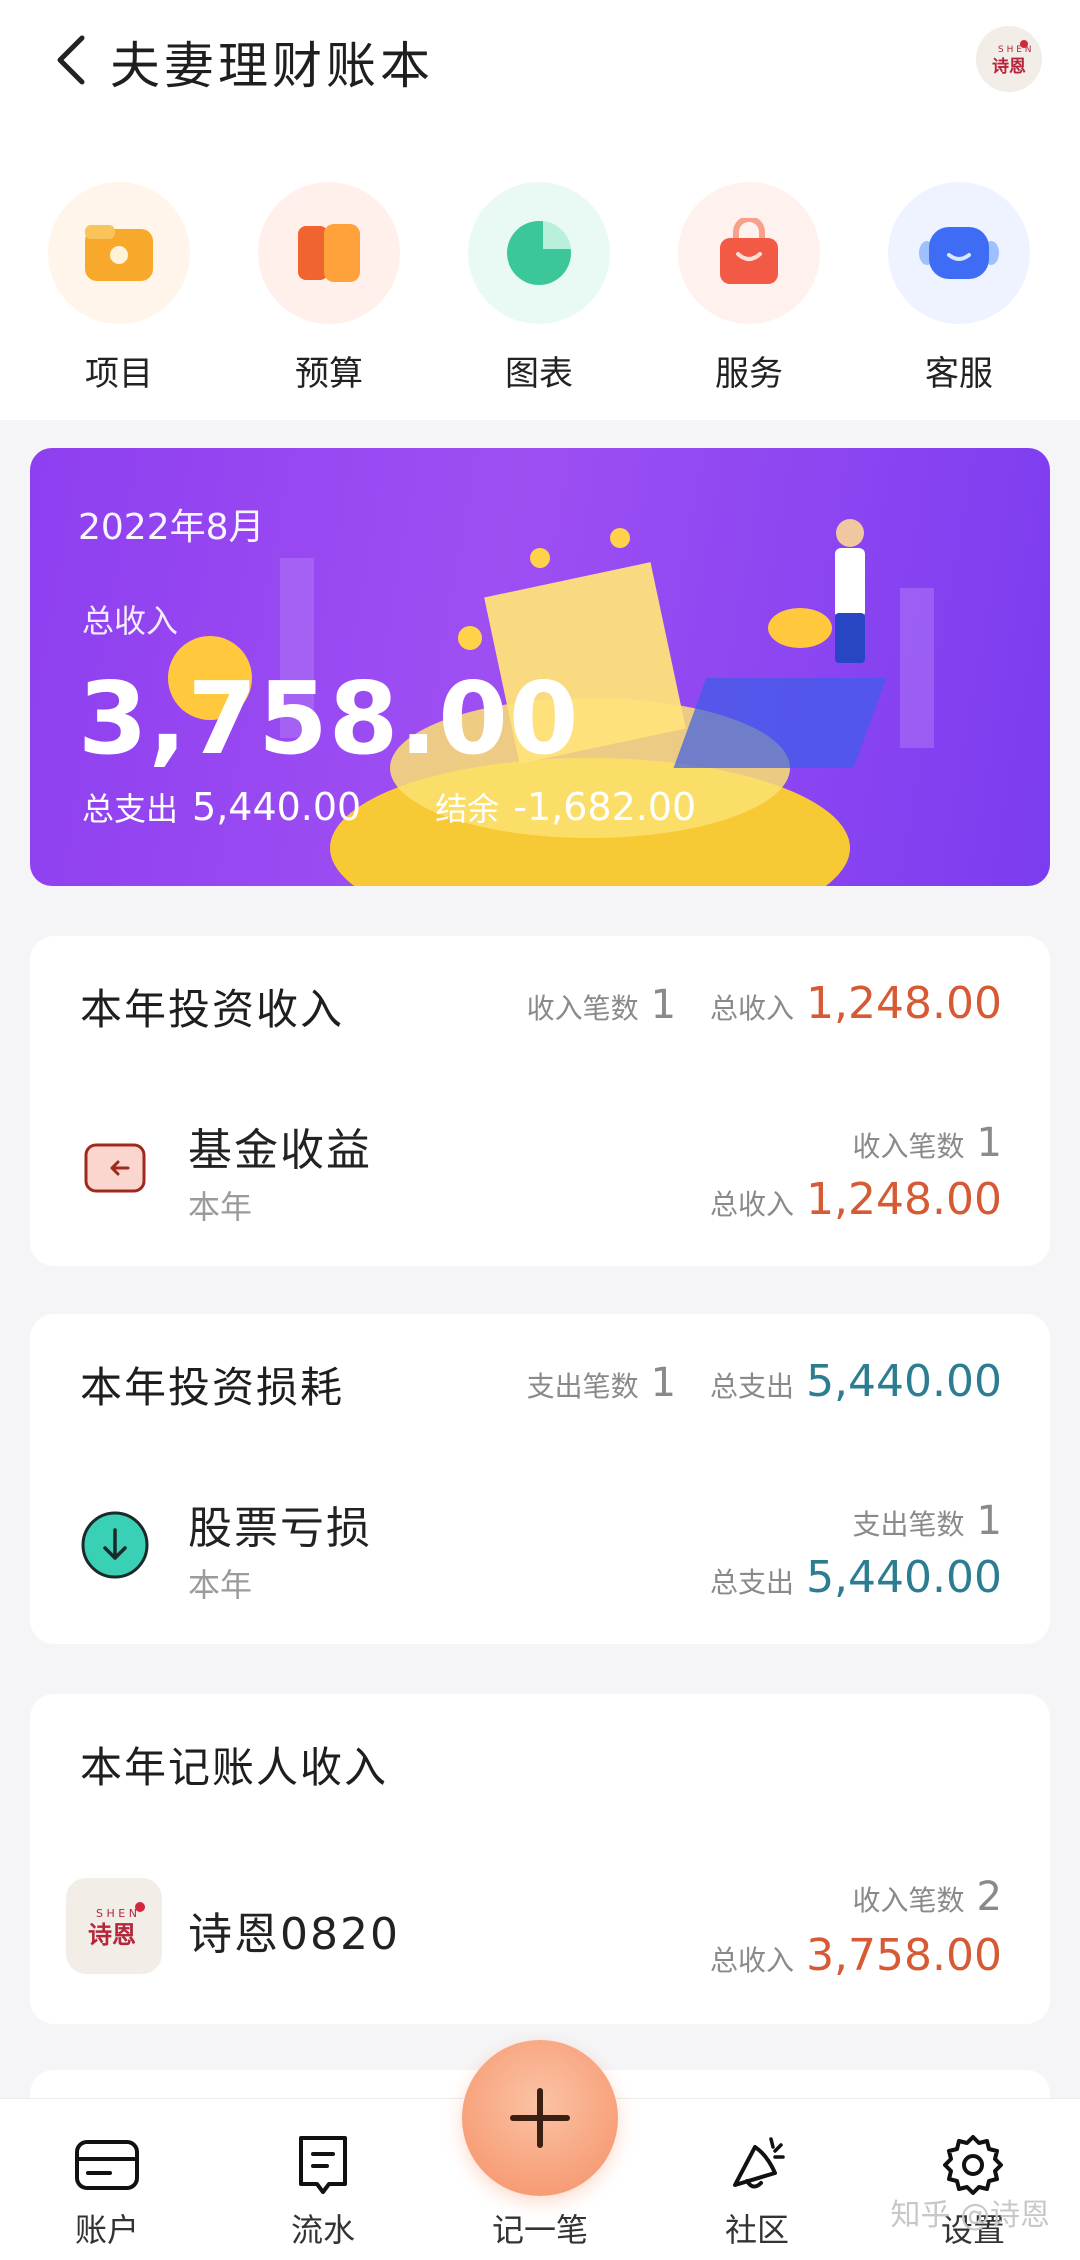 The image size is (1080, 2260). Describe the element at coordinates (323, 2165) in the screenshot. I see `receipt-icon` at that location.